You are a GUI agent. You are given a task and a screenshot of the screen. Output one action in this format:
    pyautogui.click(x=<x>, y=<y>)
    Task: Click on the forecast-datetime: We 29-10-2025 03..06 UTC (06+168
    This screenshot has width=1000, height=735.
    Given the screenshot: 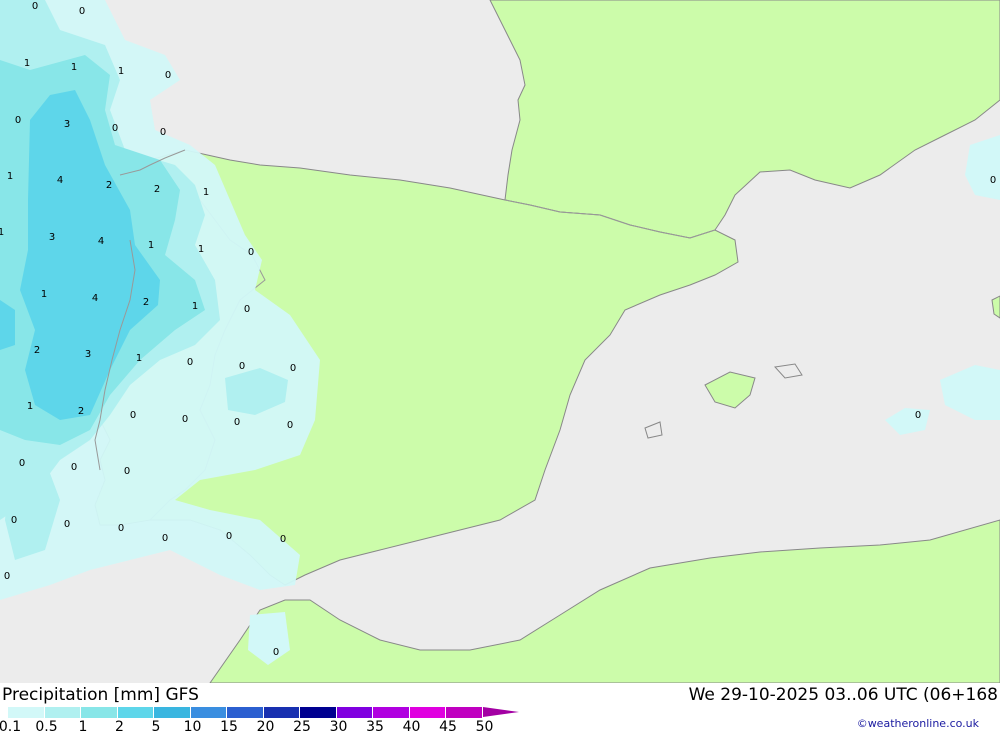 What is the action you would take?
    pyautogui.click(x=843, y=695)
    